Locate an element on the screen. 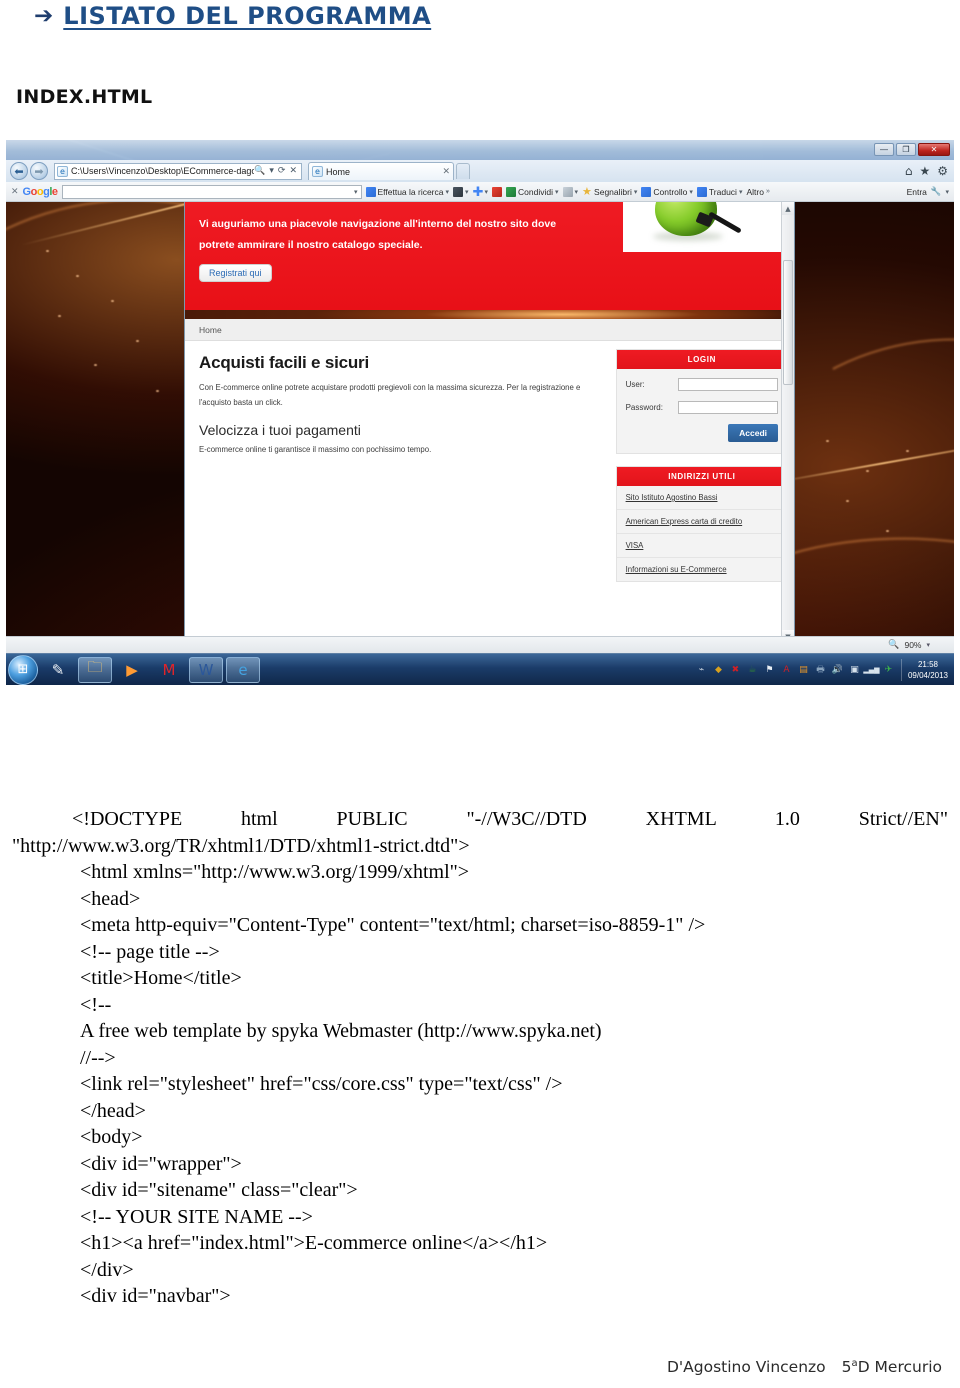 This screenshot has width=960, height=1388. taskbar-word-icon: W is located at coordinates (206, 669).